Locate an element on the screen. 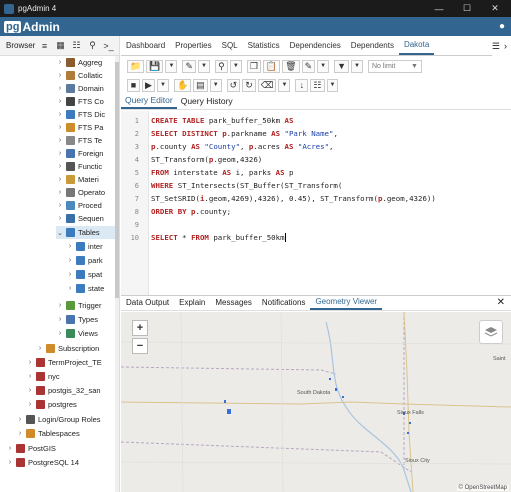 The height and width of the screenshot is (492, 511). tree-node: › nyc is located at coordinates (43, 376).